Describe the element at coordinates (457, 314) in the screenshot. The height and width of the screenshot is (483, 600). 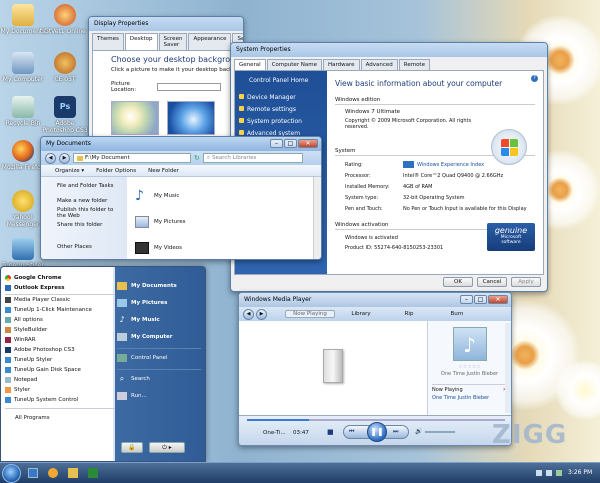
I see `tab-burn: Burn` at that location.